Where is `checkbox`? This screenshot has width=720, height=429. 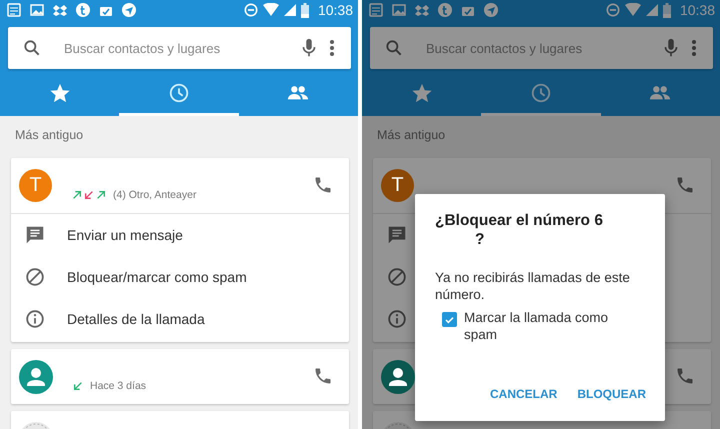
checkbox is located at coordinates (449, 319).